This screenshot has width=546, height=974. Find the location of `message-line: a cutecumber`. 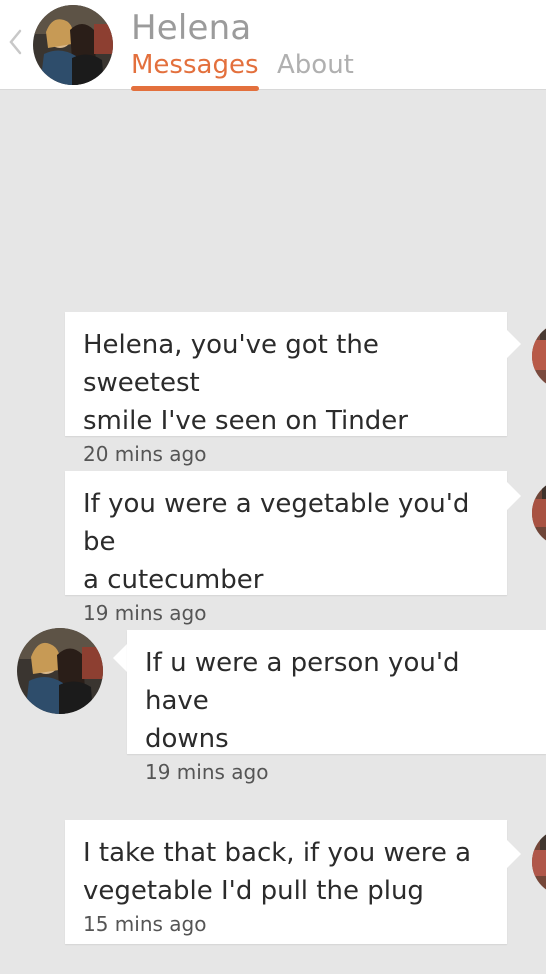

message-line: a cutecumber is located at coordinates (173, 580).